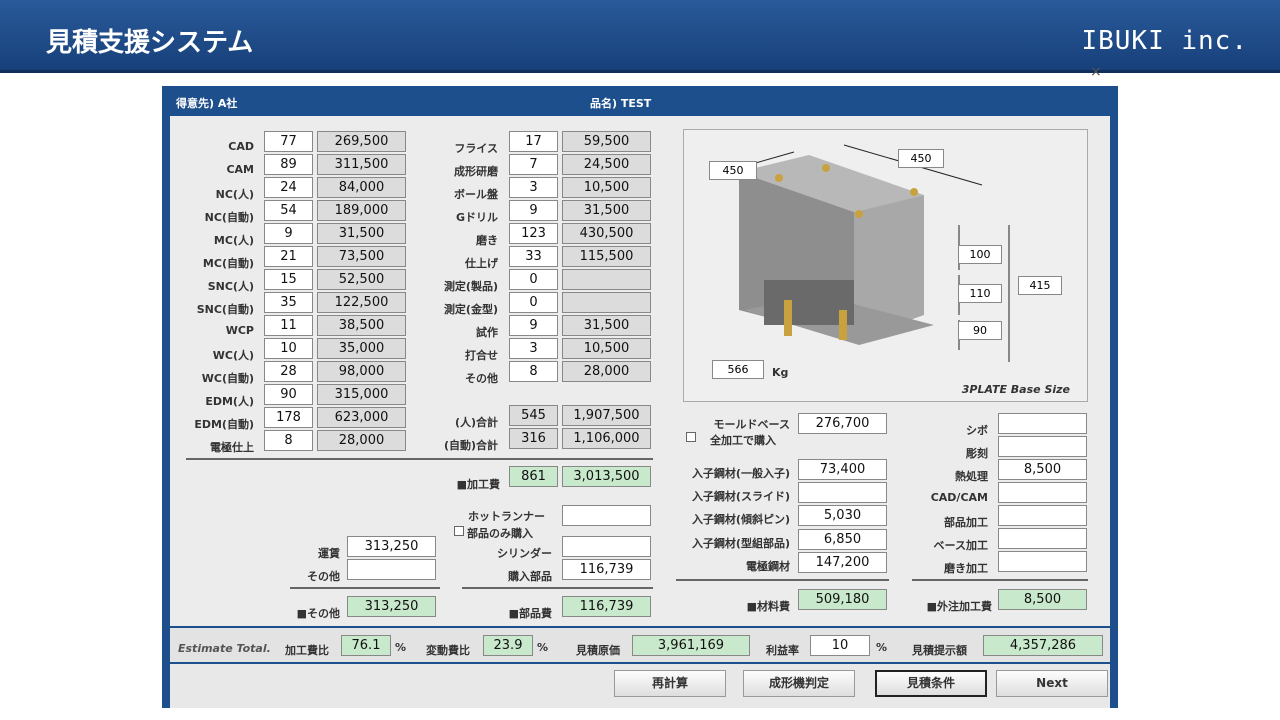 The width and height of the screenshot is (1280, 720). I want to click on labor-row-label: 試作, so click(487, 332).